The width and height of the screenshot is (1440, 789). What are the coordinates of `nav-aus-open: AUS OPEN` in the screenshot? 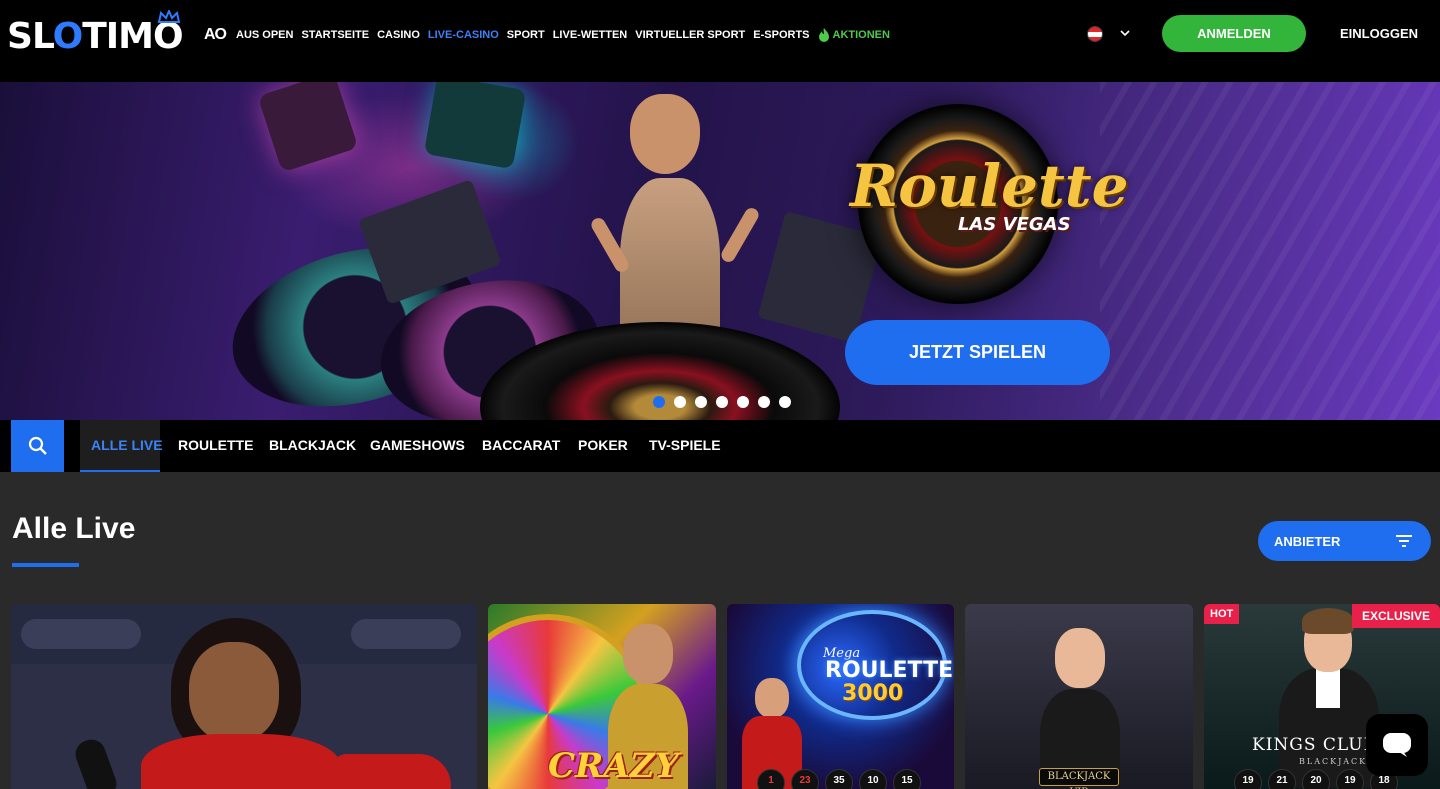 It's located at (264, 35).